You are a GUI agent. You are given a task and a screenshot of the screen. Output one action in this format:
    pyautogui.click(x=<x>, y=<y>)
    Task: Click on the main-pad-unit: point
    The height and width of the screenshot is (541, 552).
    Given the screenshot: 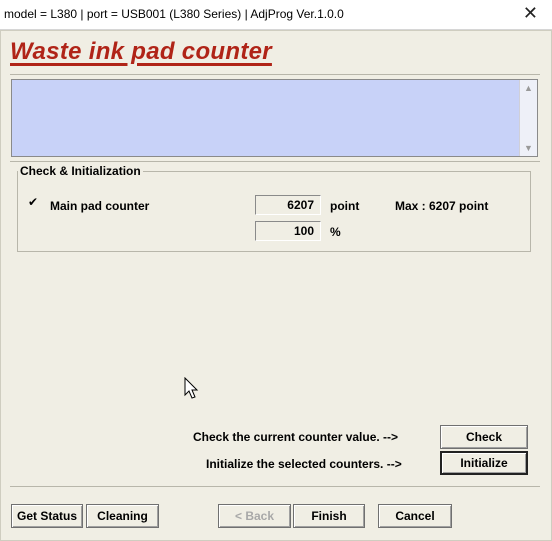 What is the action you would take?
    pyautogui.click(x=345, y=206)
    